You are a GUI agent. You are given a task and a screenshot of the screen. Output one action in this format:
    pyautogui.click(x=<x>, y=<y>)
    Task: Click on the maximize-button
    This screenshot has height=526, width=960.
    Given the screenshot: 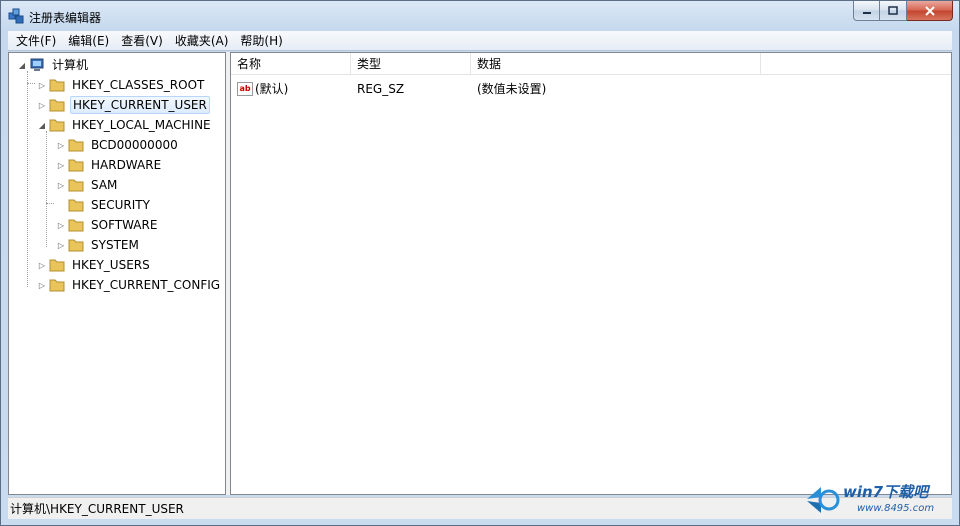 What is the action you would take?
    pyautogui.click(x=893, y=11)
    